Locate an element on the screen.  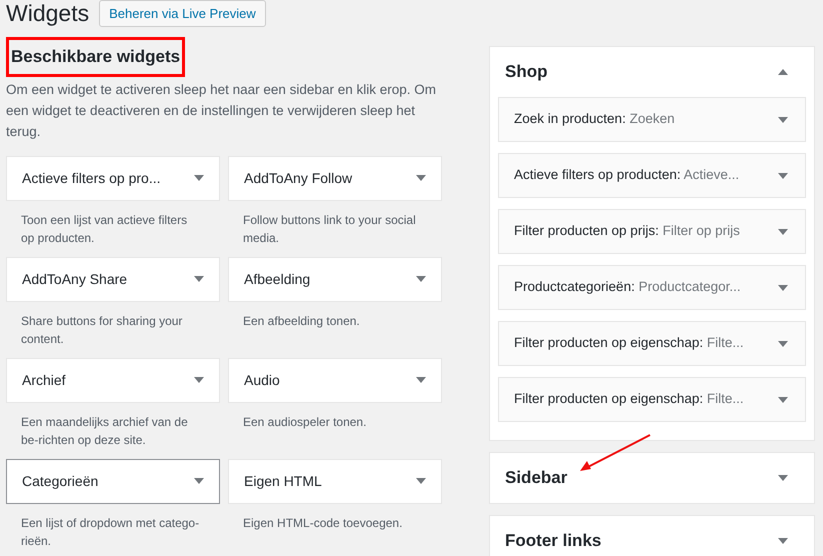
sidebar-widget: Filter producten op prijs: Filter op prijs is located at coordinates (652, 231).